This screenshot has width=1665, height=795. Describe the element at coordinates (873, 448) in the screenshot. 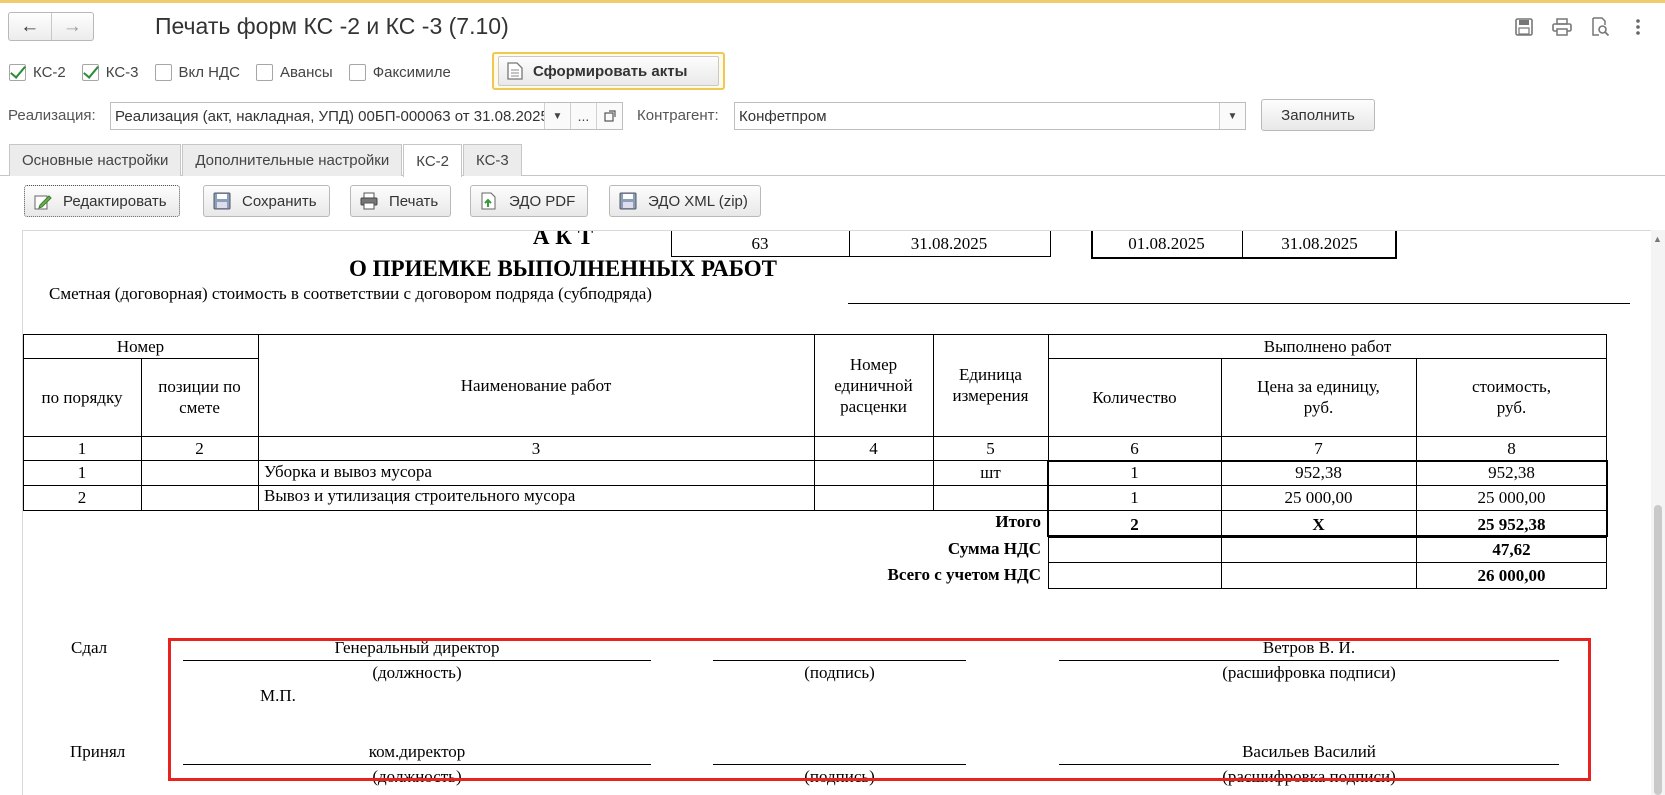

I see `colnum-4: 4` at that location.